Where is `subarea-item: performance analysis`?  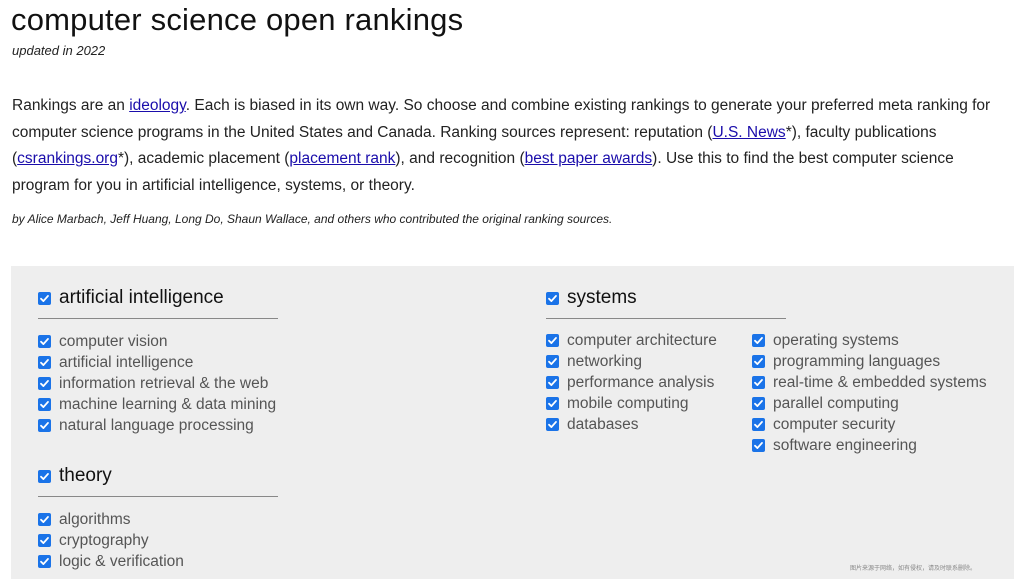 subarea-item: performance analysis is located at coordinates (631, 382).